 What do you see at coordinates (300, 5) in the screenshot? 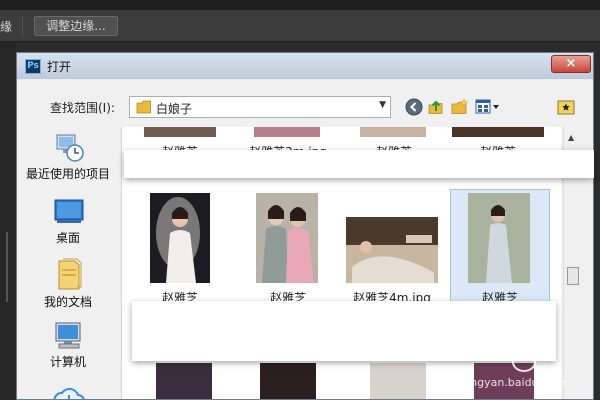
I see `ps-menu-bar` at bounding box center [300, 5].